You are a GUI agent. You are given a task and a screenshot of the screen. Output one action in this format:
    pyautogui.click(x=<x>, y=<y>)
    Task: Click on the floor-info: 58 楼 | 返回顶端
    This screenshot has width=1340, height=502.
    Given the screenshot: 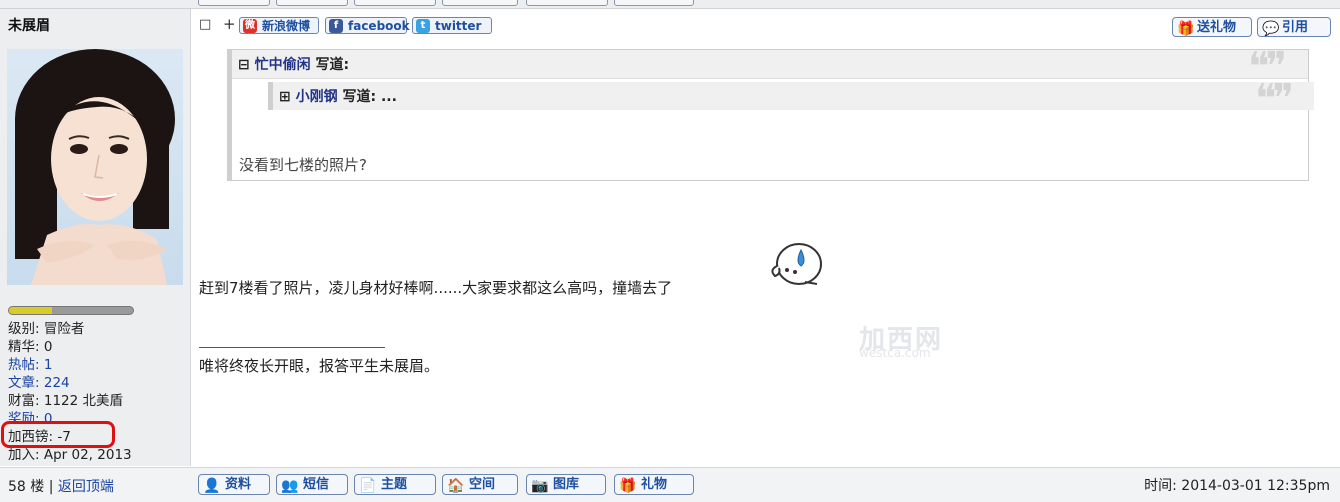 What is the action you would take?
    pyautogui.click(x=61, y=487)
    